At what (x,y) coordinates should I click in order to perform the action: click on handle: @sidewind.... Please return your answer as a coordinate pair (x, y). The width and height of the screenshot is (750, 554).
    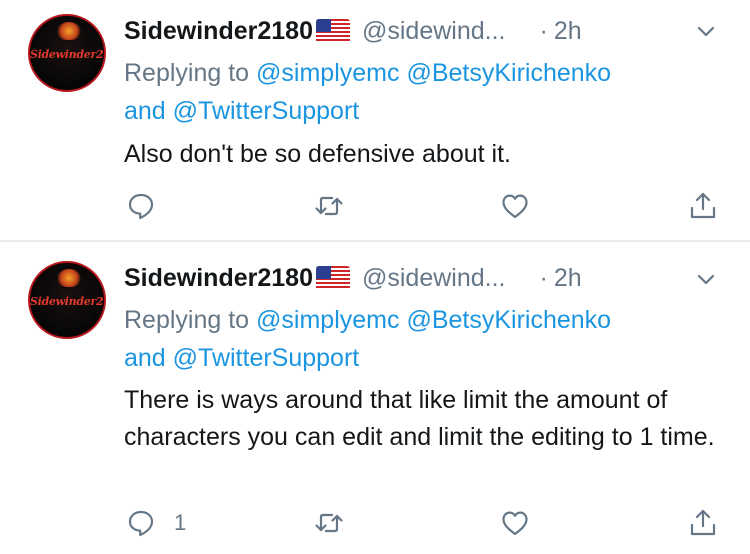
    Looking at the image, I should click on (434, 278).